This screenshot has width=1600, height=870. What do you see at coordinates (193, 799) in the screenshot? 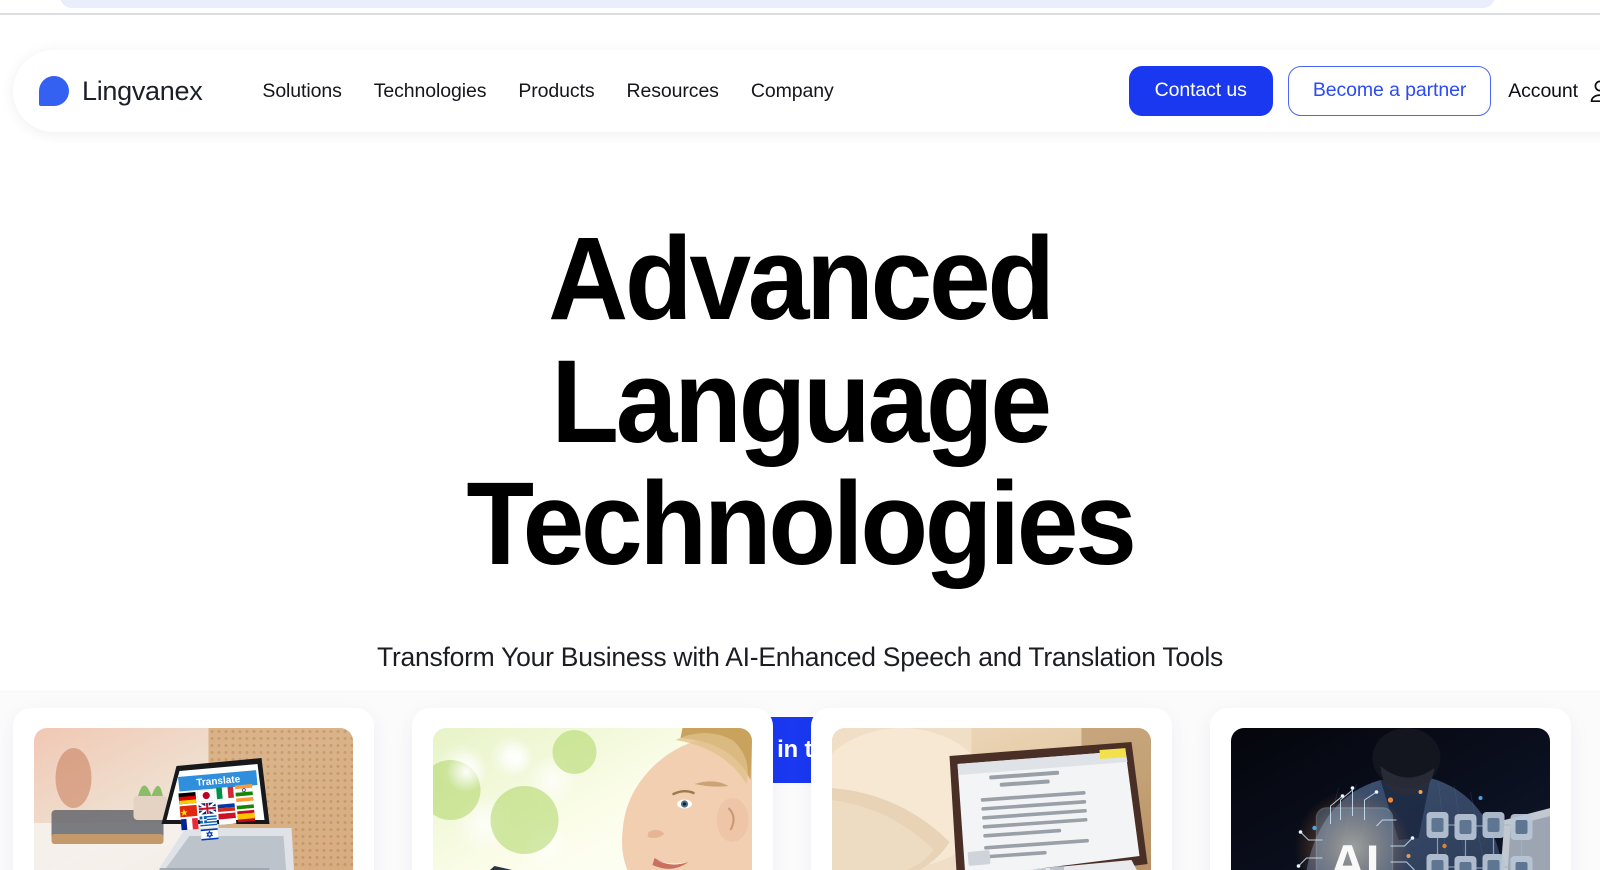
I see `laptop-translate-flags-photo: Translate` at bounding box center [193, 799].